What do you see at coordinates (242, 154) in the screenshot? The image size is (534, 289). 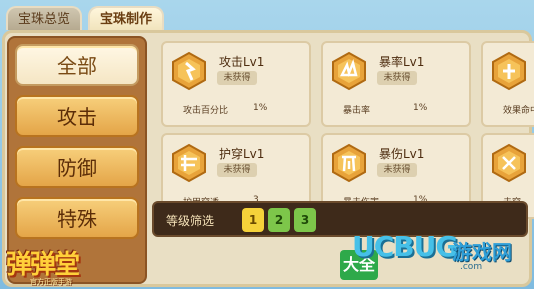 I see `gem-name: 护穿Lv1` at bounding box center [242, 154].